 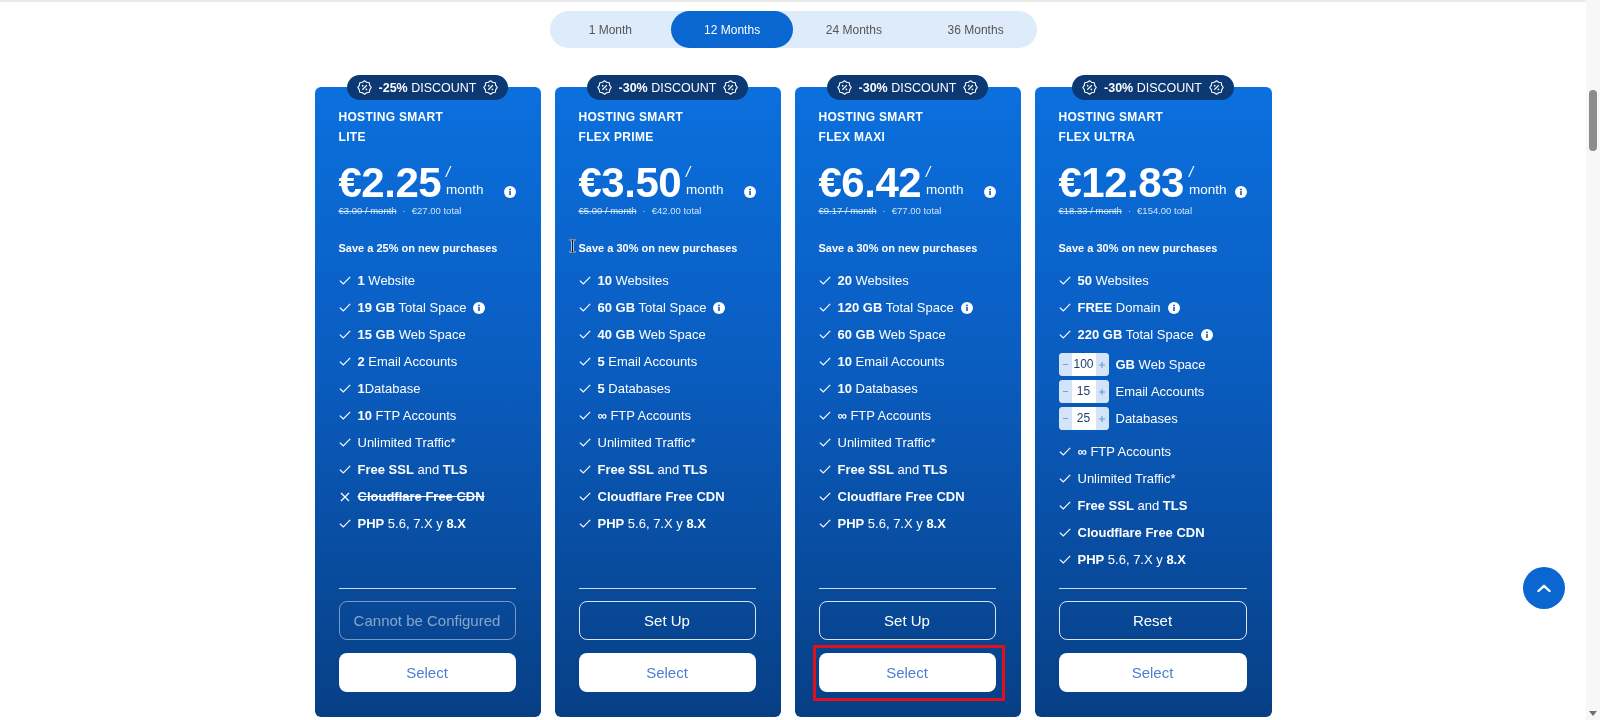 What do you see at coordinates (407, 361) in the screenshot?
I see `feature-text: 2 Email Accounts` at bounding box center [407, 361].